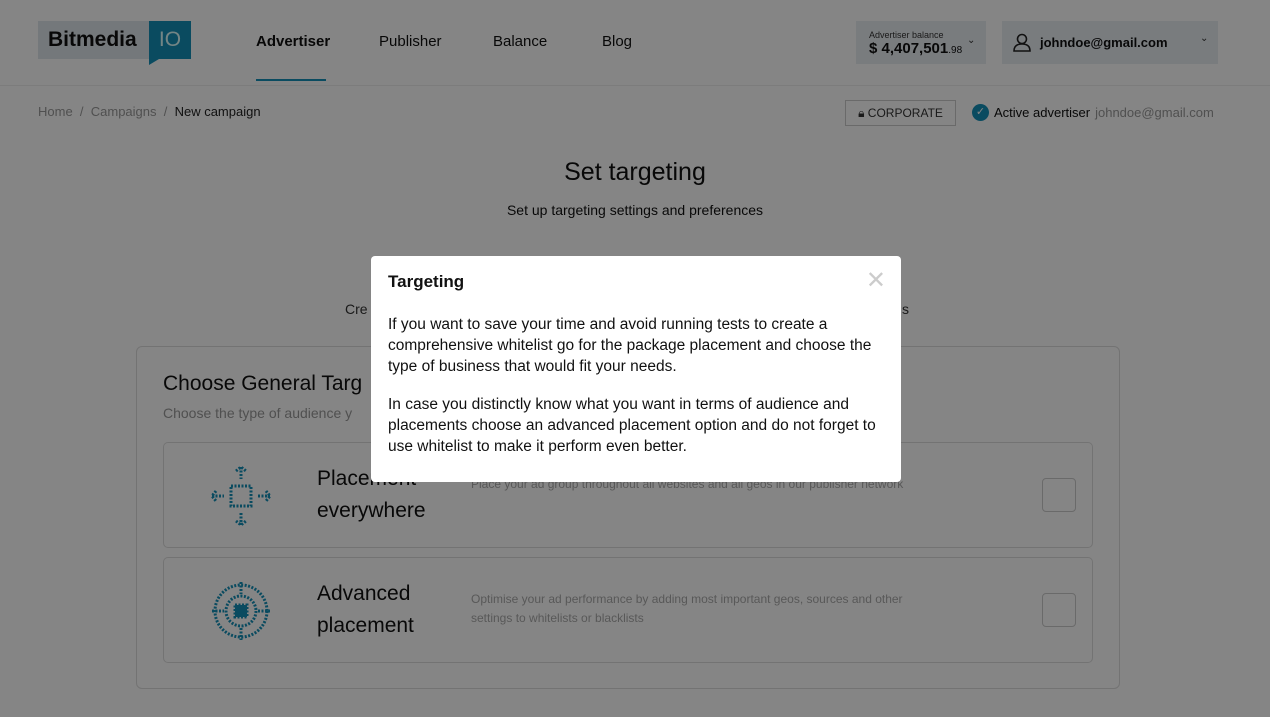 This screenshot has height=717, width=1270. I want to click on close-icon: ✕, so click(876, 281).